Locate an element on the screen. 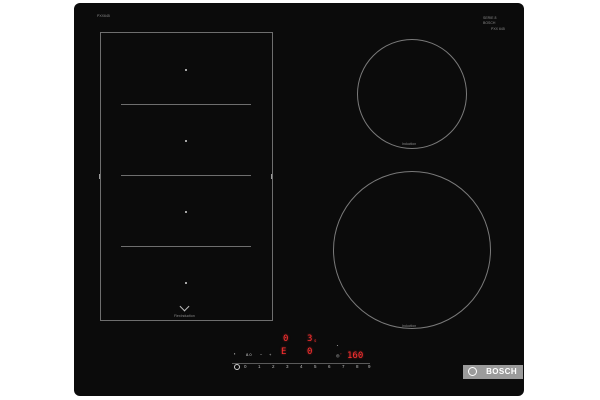  right-edge-mark is located at coordinates (271, 176).